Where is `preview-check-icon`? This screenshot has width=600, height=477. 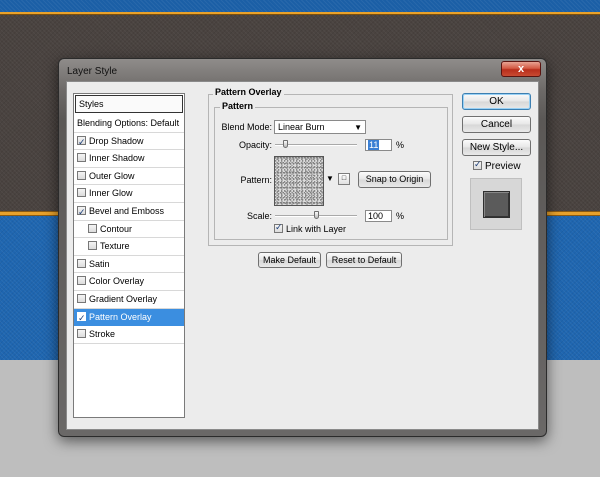 preview-check-icon is located at coordinates (477, 164).